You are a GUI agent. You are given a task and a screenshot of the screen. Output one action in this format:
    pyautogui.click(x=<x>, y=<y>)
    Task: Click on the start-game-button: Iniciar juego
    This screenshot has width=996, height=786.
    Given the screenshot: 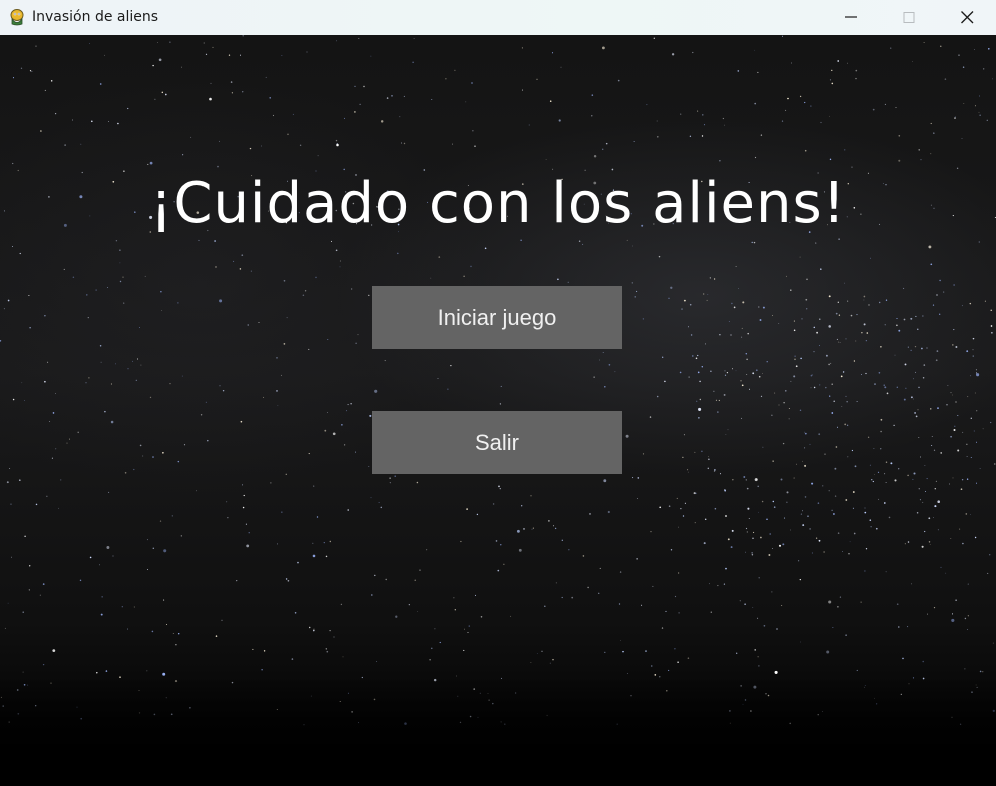 What is the action you would take?
    pyautogui.click(x=497, y=317)
    